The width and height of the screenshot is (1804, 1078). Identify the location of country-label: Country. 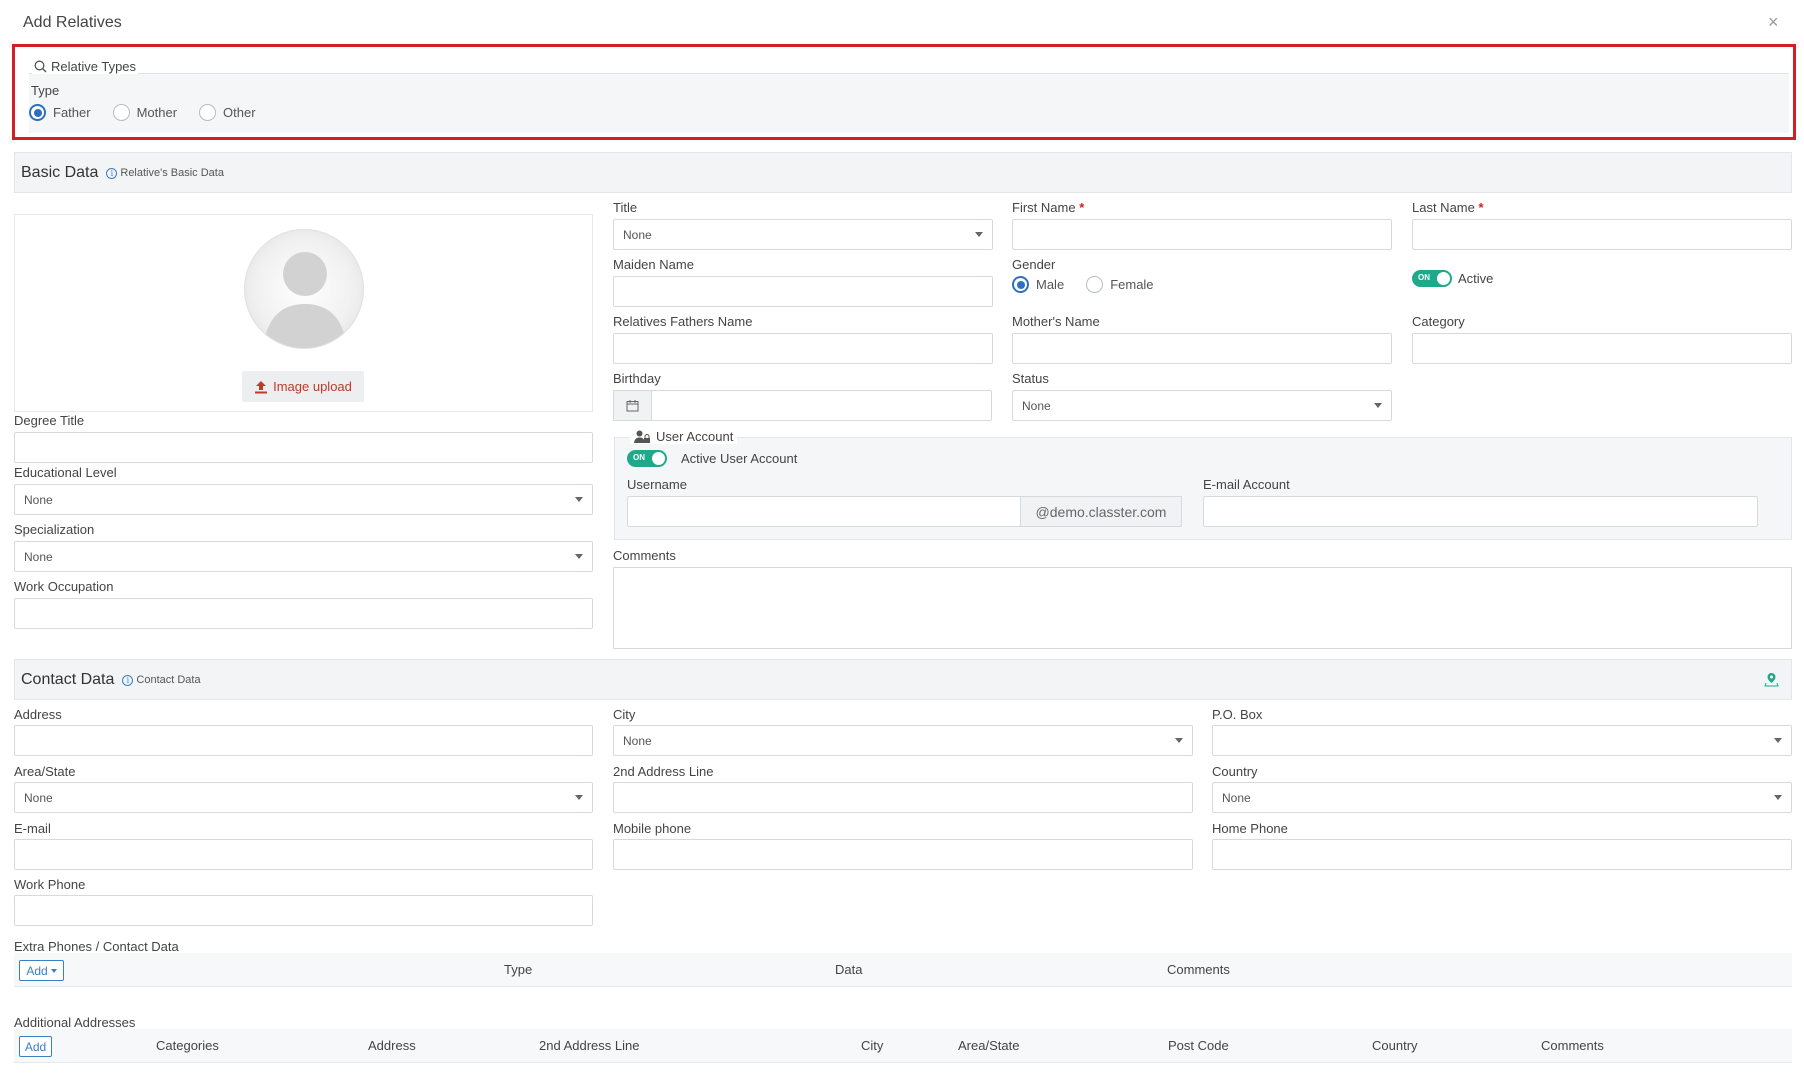
(1235, 771).